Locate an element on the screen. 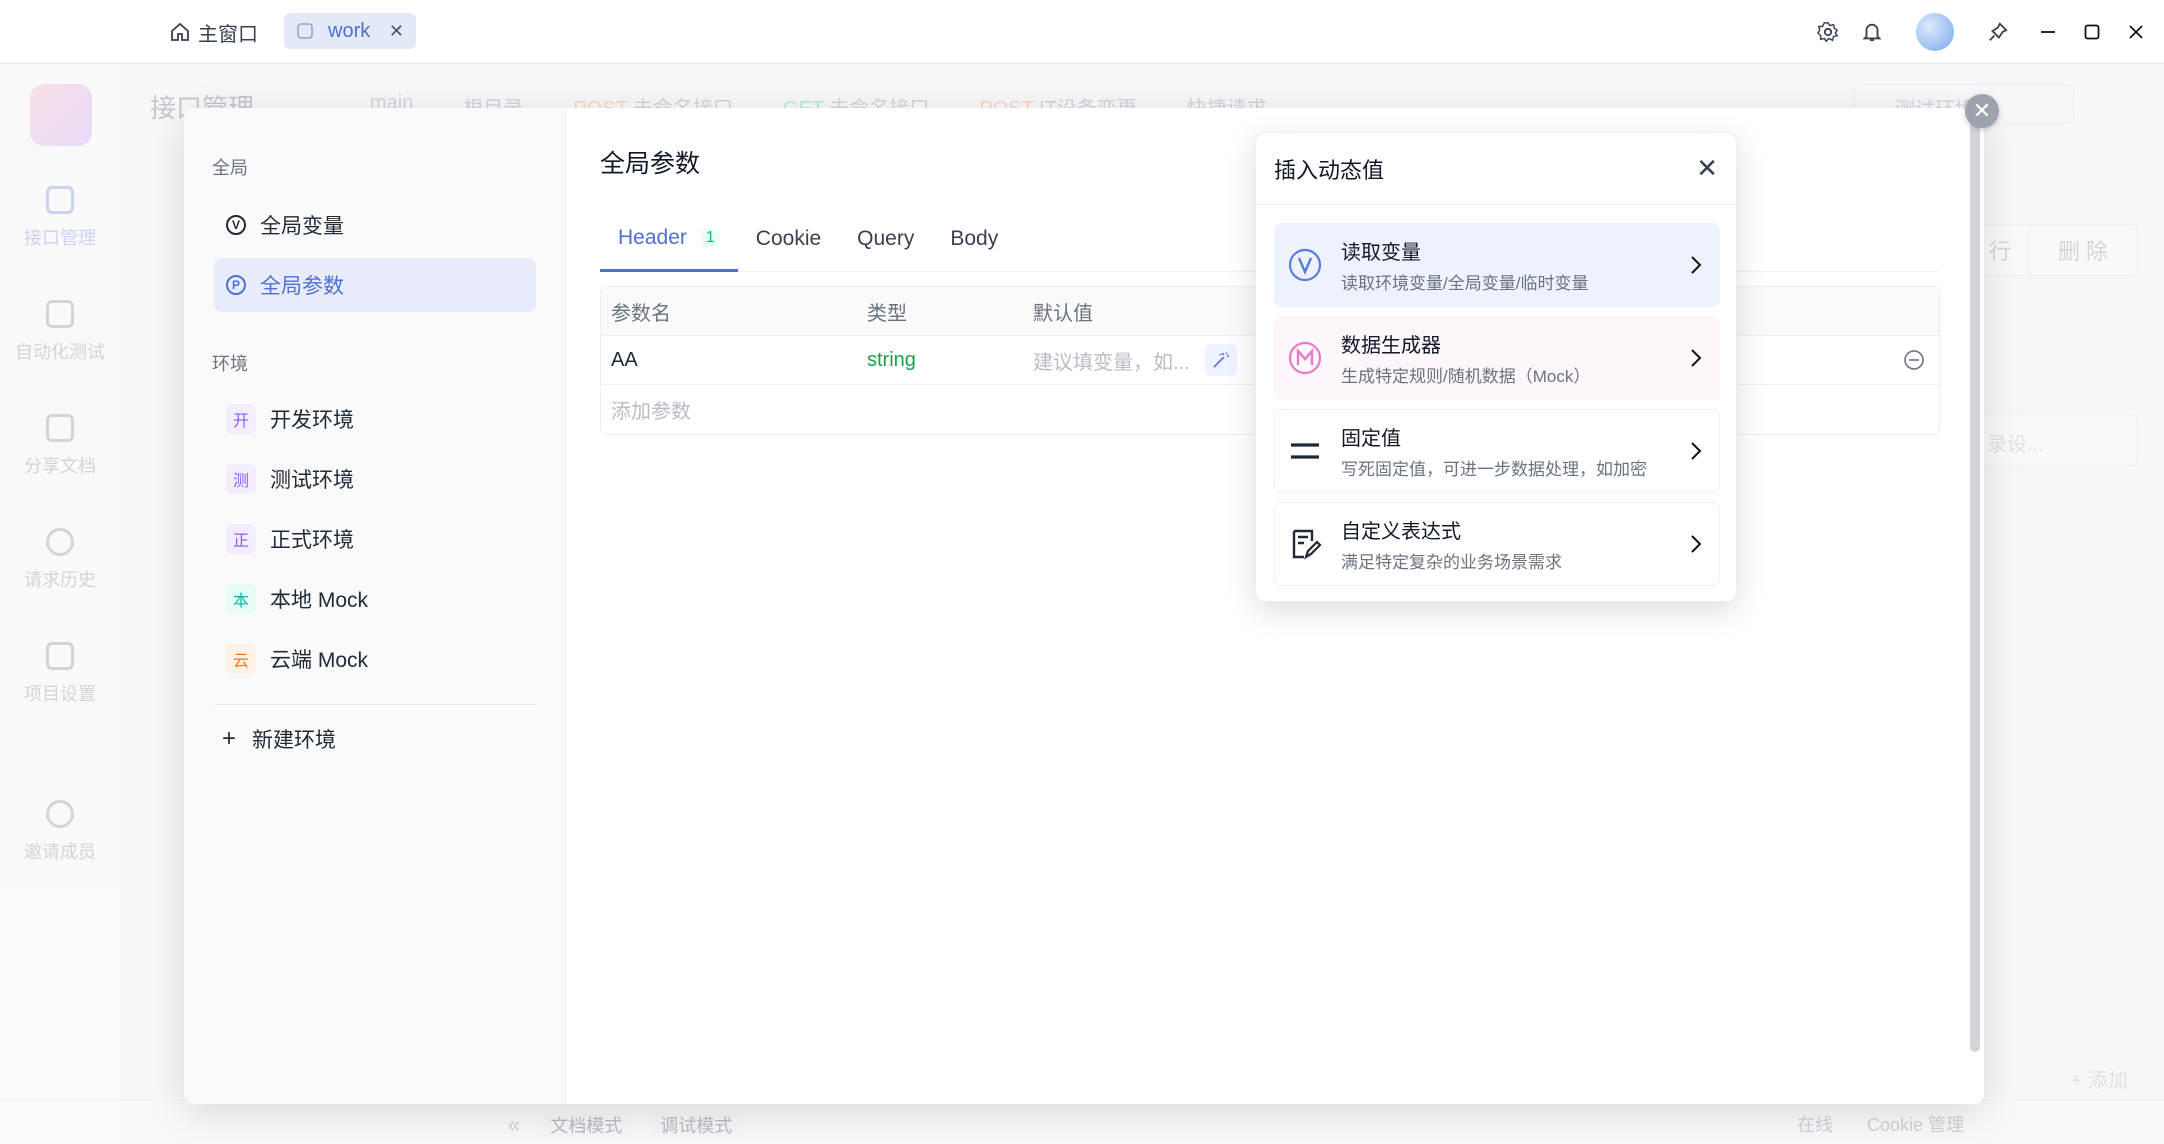 The width and height of the screenshot is (2164, 1144). minimize-button is located at coordinates (2048, 32).